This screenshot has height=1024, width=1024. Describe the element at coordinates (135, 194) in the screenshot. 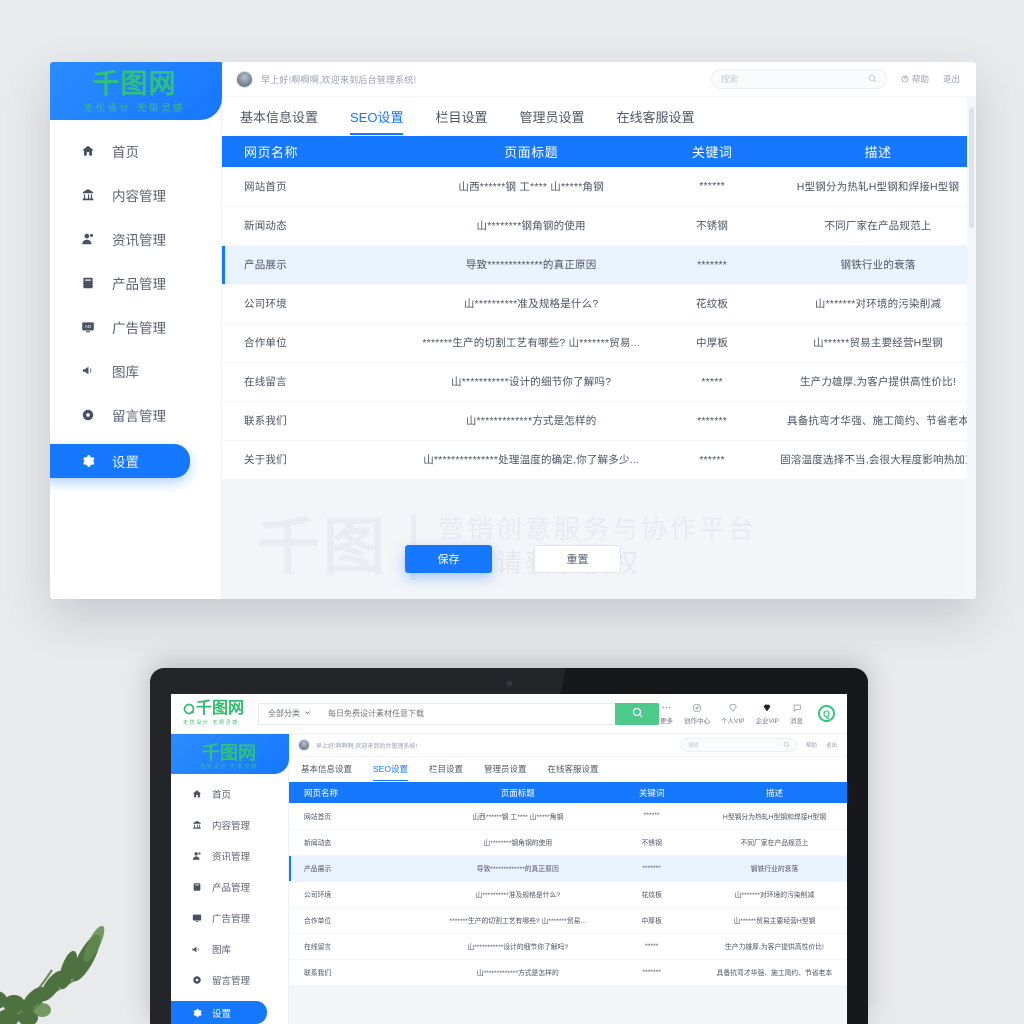

I see `sidebar-item-content: 内容管理` at that location.